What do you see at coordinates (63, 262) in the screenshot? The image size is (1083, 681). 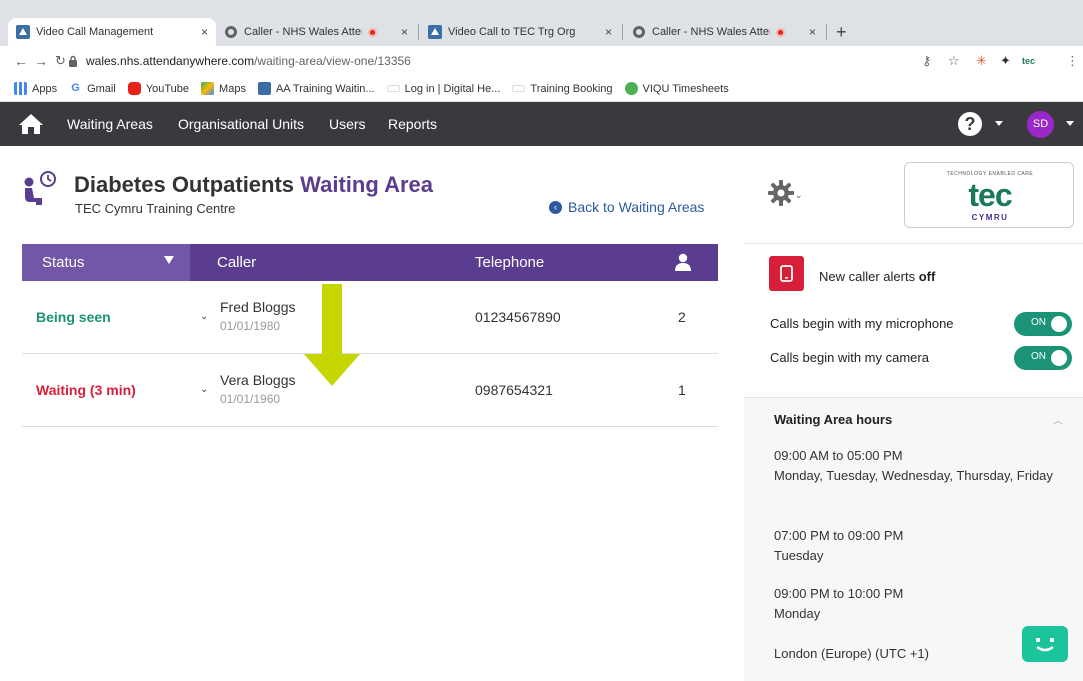 I see `status-header-label: Status` at bounding box center [63, 262].